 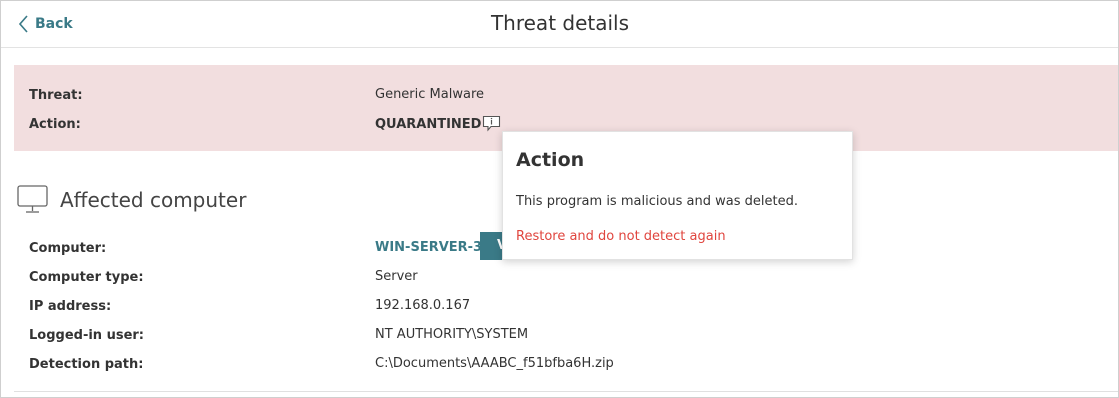 I want to click on action-label: Action:, so click(x=55, y=124).